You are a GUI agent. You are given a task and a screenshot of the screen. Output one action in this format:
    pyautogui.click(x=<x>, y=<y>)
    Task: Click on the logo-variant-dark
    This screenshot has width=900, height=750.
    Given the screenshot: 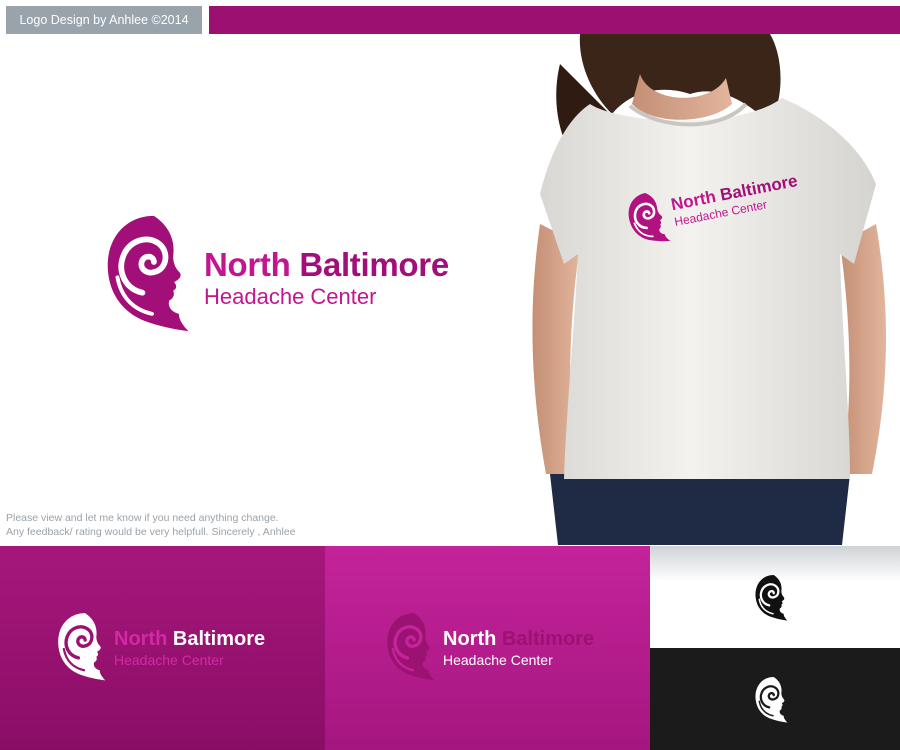 What is the action you would take?
    pyautogui.click(x=775, y=699)
    